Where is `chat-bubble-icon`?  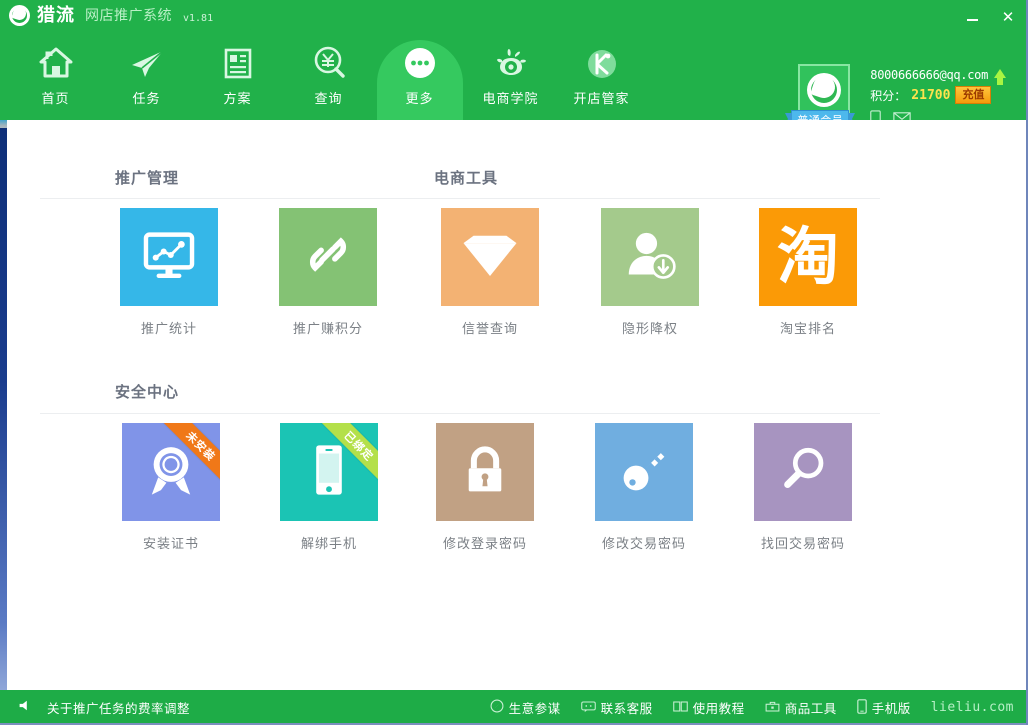
chat-bubble-icon is located at coordinates (588, 708).